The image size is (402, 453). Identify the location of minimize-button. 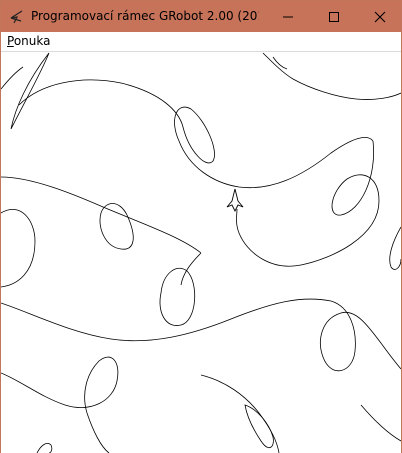
(288, 16).